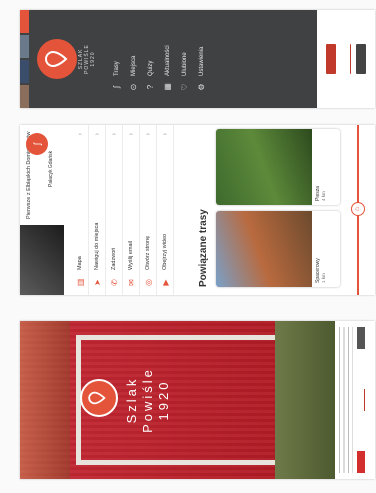  Describe the element at coordinates (355, 400) in the screenshot. I see `splash-footer` at that location.